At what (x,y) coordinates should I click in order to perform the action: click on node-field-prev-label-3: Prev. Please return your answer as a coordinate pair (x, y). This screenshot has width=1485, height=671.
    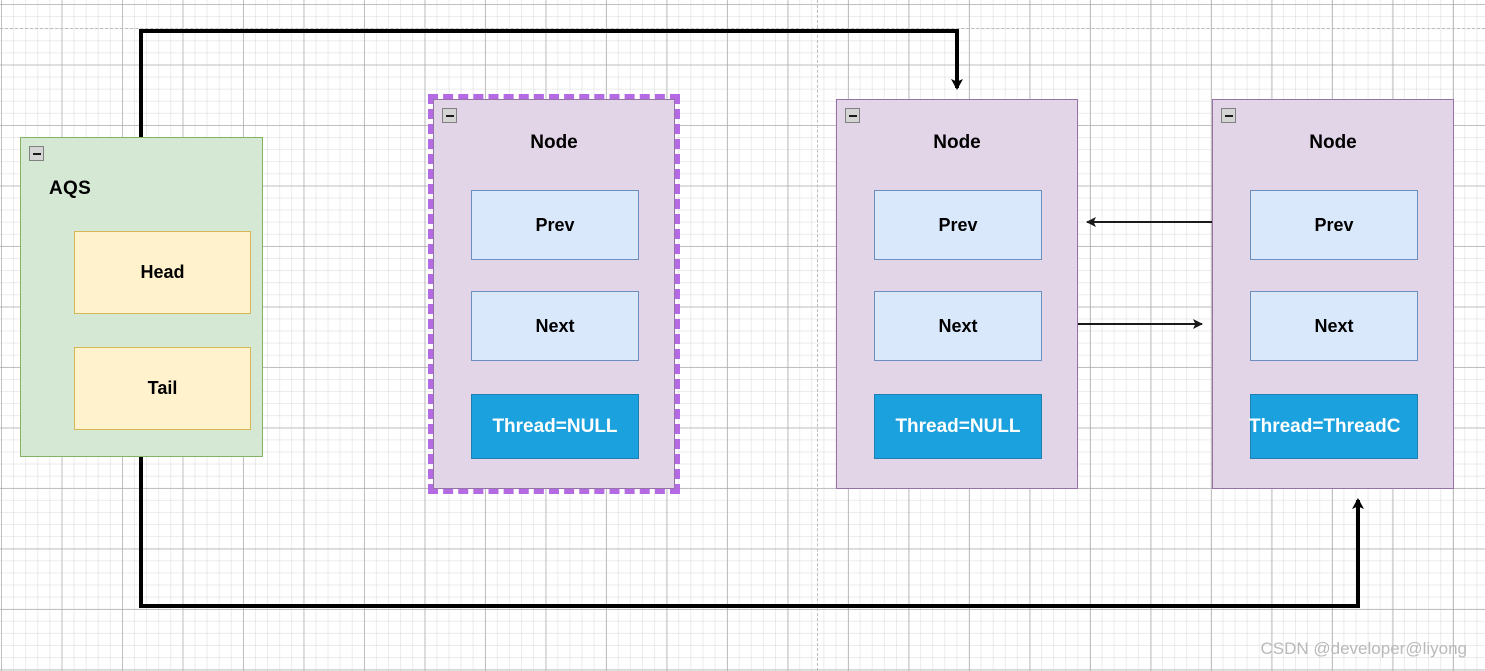
    Looking at the image, I should click on (1334, 224).